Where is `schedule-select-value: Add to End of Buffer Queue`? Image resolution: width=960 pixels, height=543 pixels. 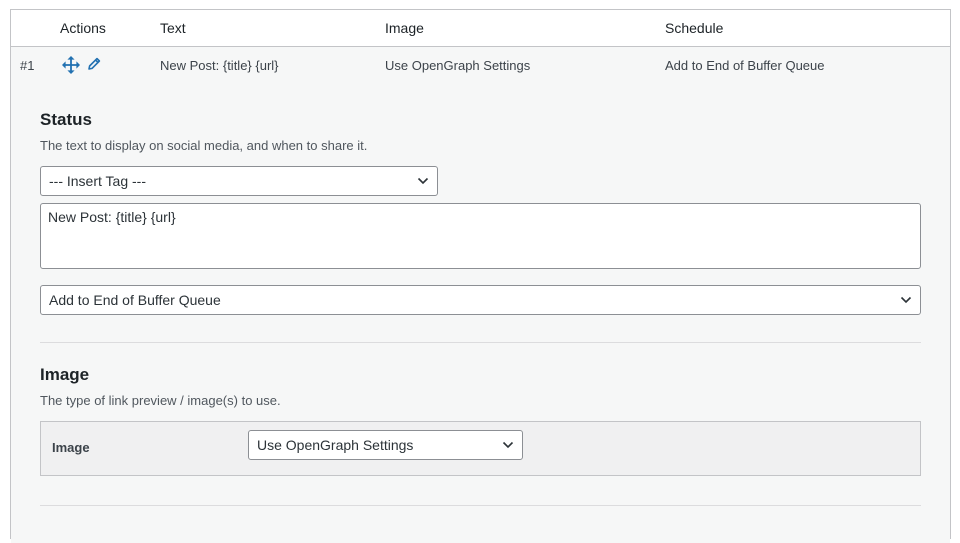
schedule-select-value: Add to End of Buffer Queue is located at coordinates (135, 300).